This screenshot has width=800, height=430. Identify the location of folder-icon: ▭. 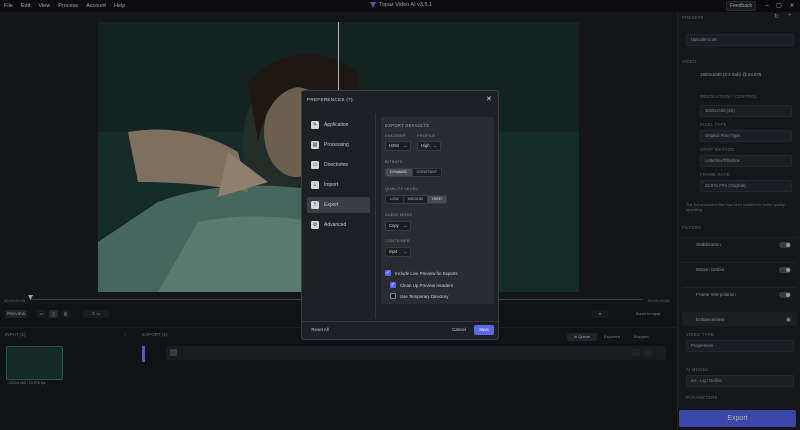
(315, 165).